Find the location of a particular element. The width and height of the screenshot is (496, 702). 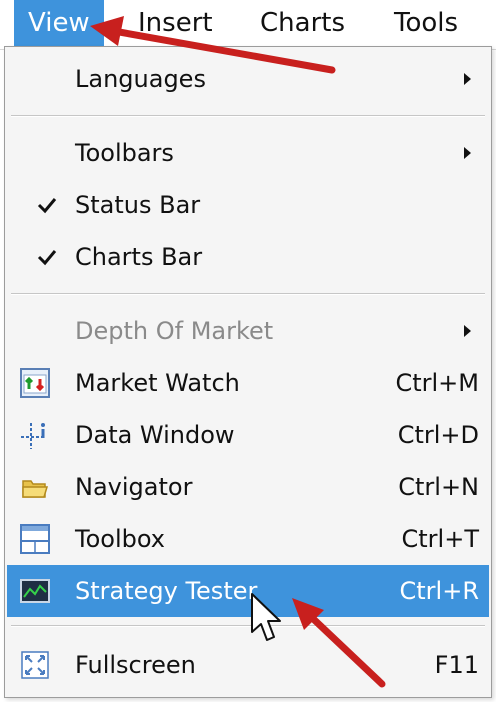

menu-item-label: Toolbars is located at coordinates (124, 153).